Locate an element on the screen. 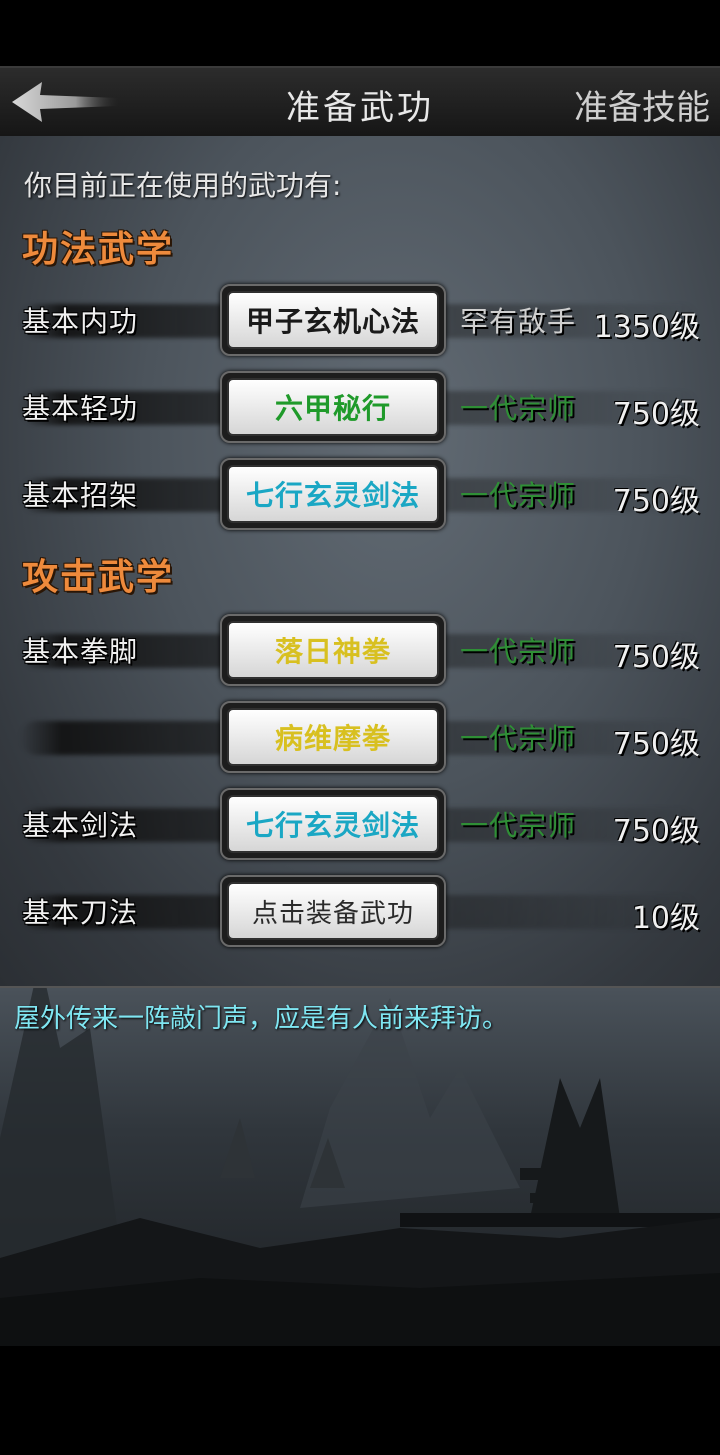 The width and height of the screenshot is (720, 1455). skill-row: 基本剑法 七行玄灵剑法 一代宗师 750级 is located at coordinates (360, 824).